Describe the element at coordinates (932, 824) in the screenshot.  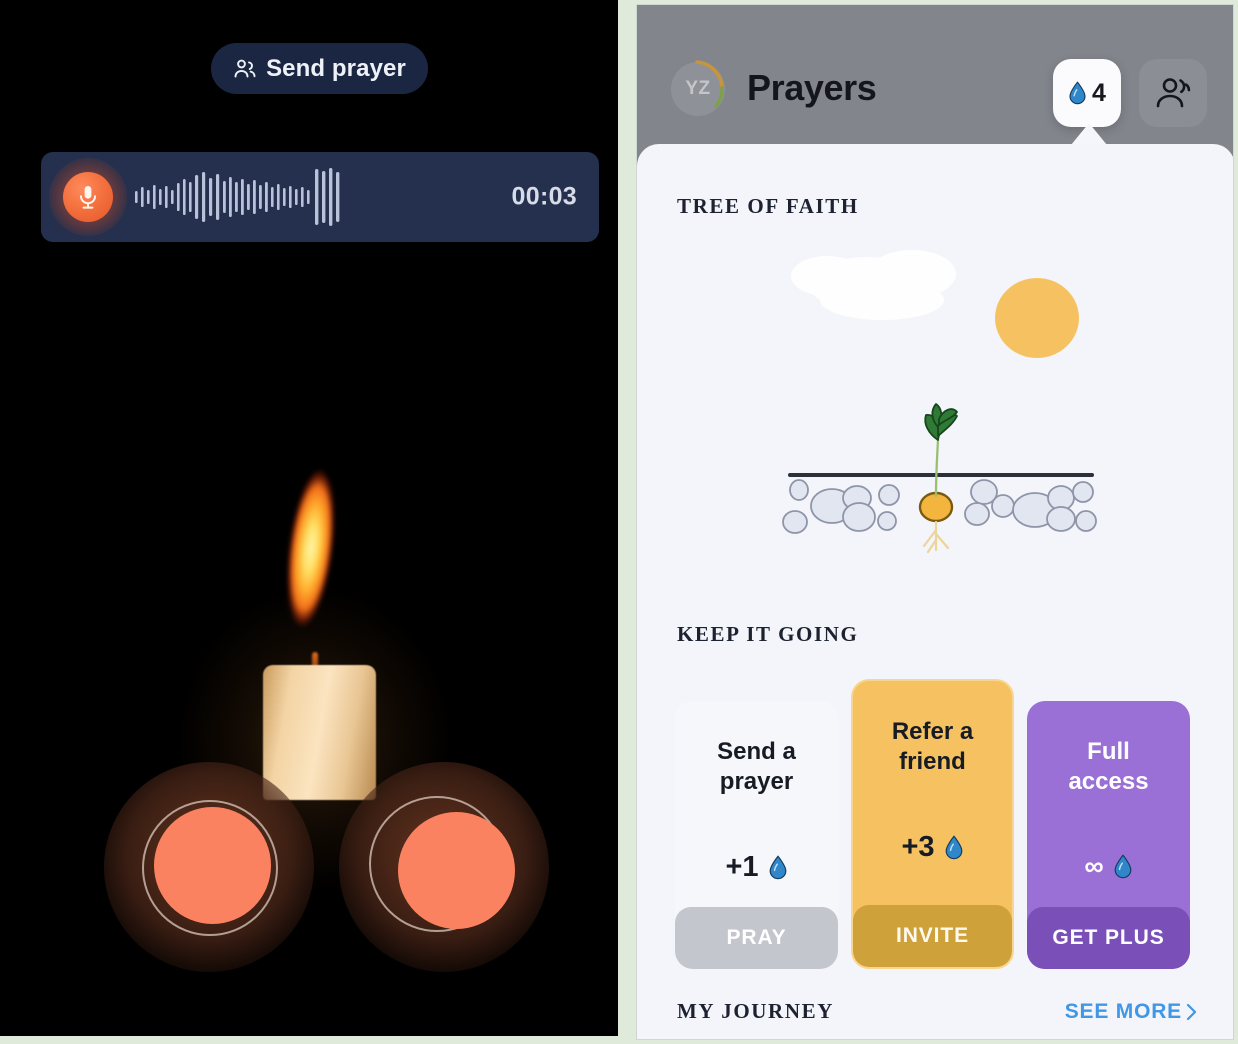
I see `card-refer-a-friend: Refer a friend +3 INVITE` at that location.